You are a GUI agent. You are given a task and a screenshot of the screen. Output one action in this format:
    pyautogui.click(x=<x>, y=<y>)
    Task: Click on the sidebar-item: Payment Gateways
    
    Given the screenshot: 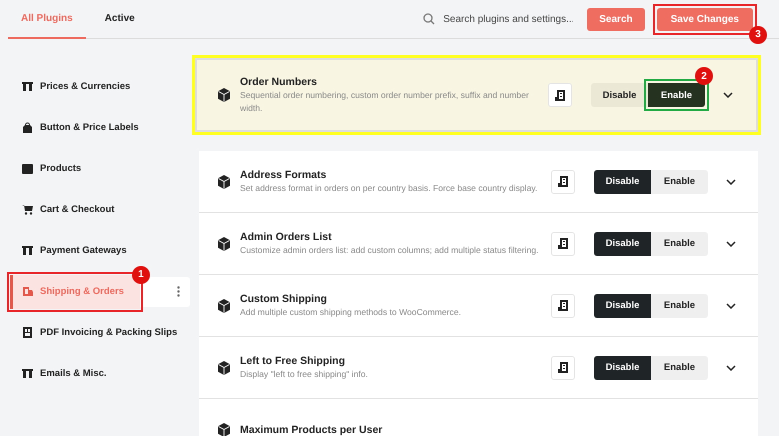 What is the action you would take?
    pyautogui.click(x=73, y=251)
    